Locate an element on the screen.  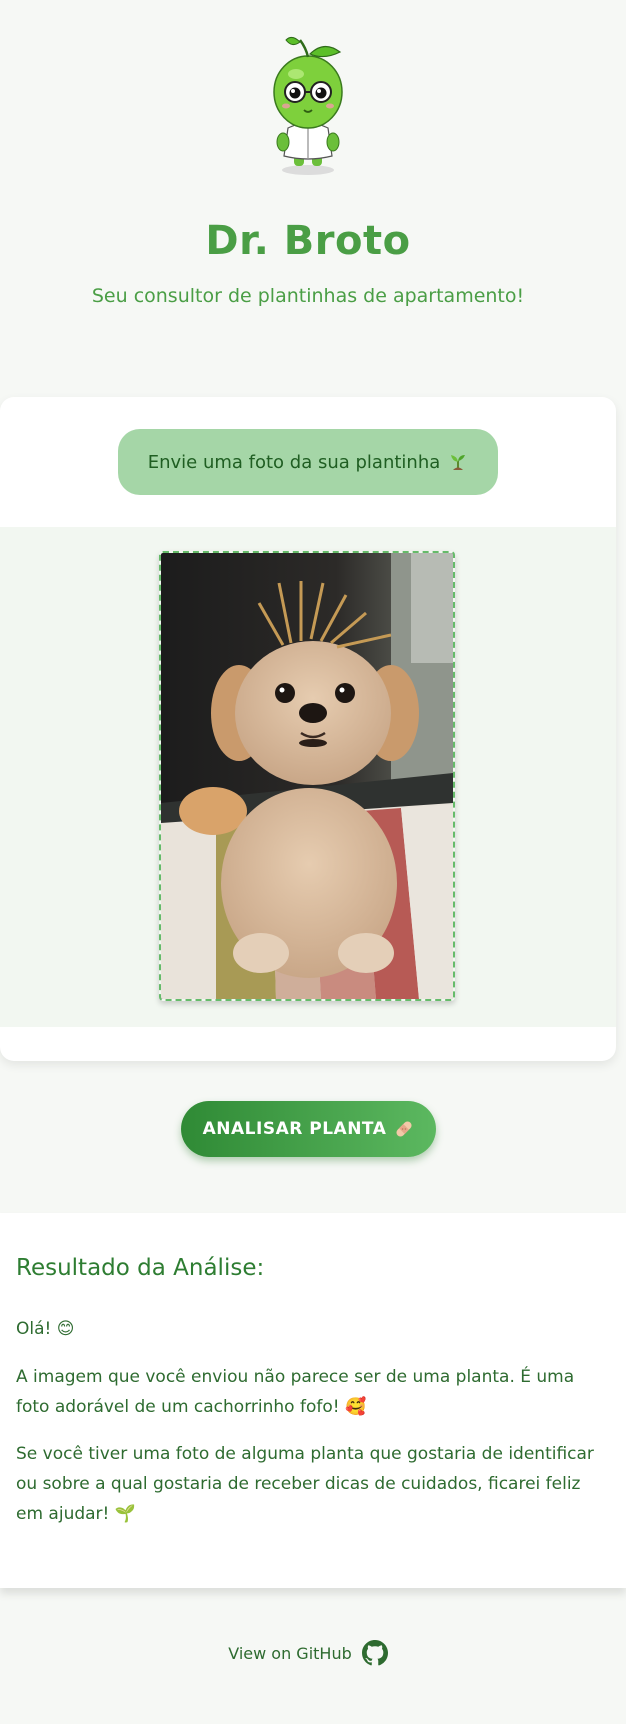
github-icon is located at coordinates (374, 1653).